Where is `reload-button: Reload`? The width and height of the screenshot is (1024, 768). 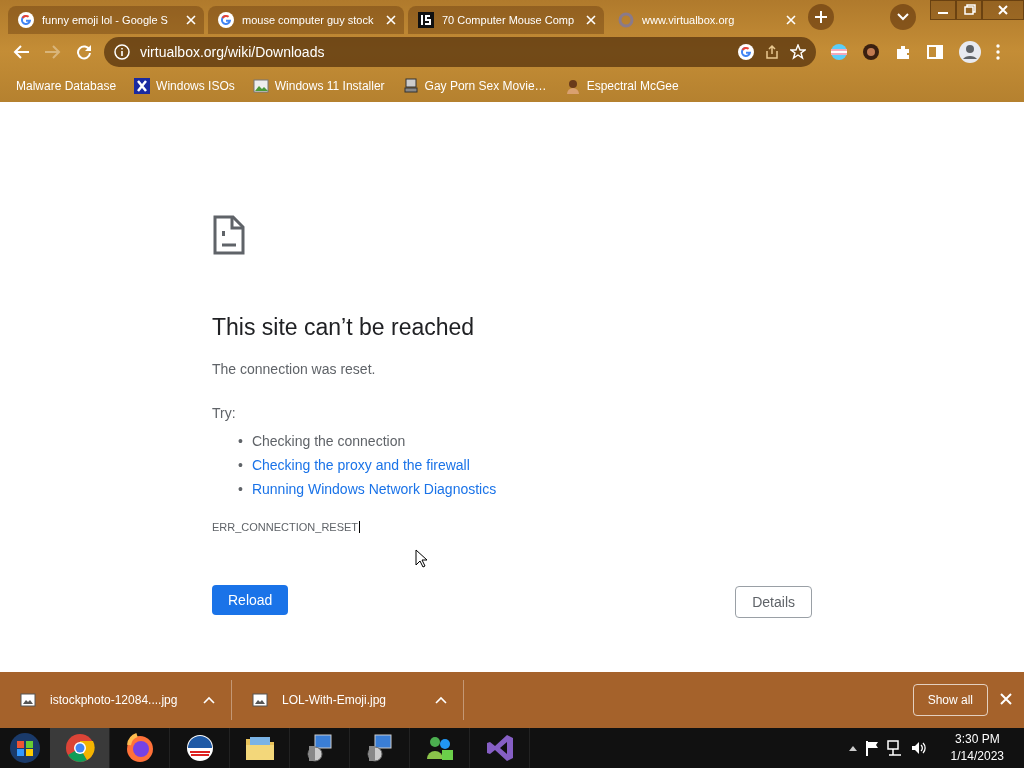 reload-button: Reload is located at coordinates (250, 600).